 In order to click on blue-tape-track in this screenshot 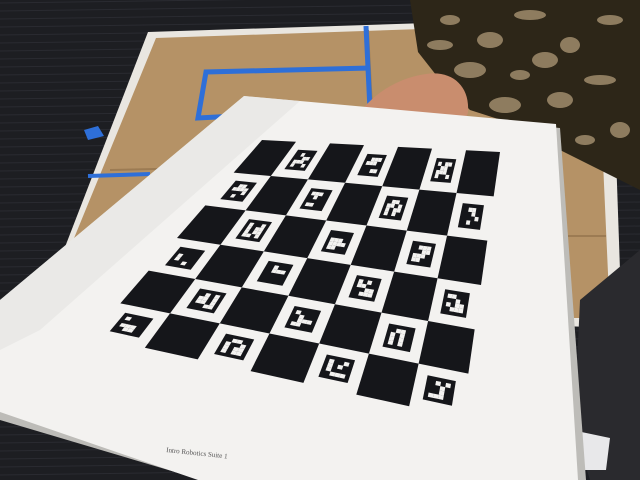, I will do `click(119, 175)`.